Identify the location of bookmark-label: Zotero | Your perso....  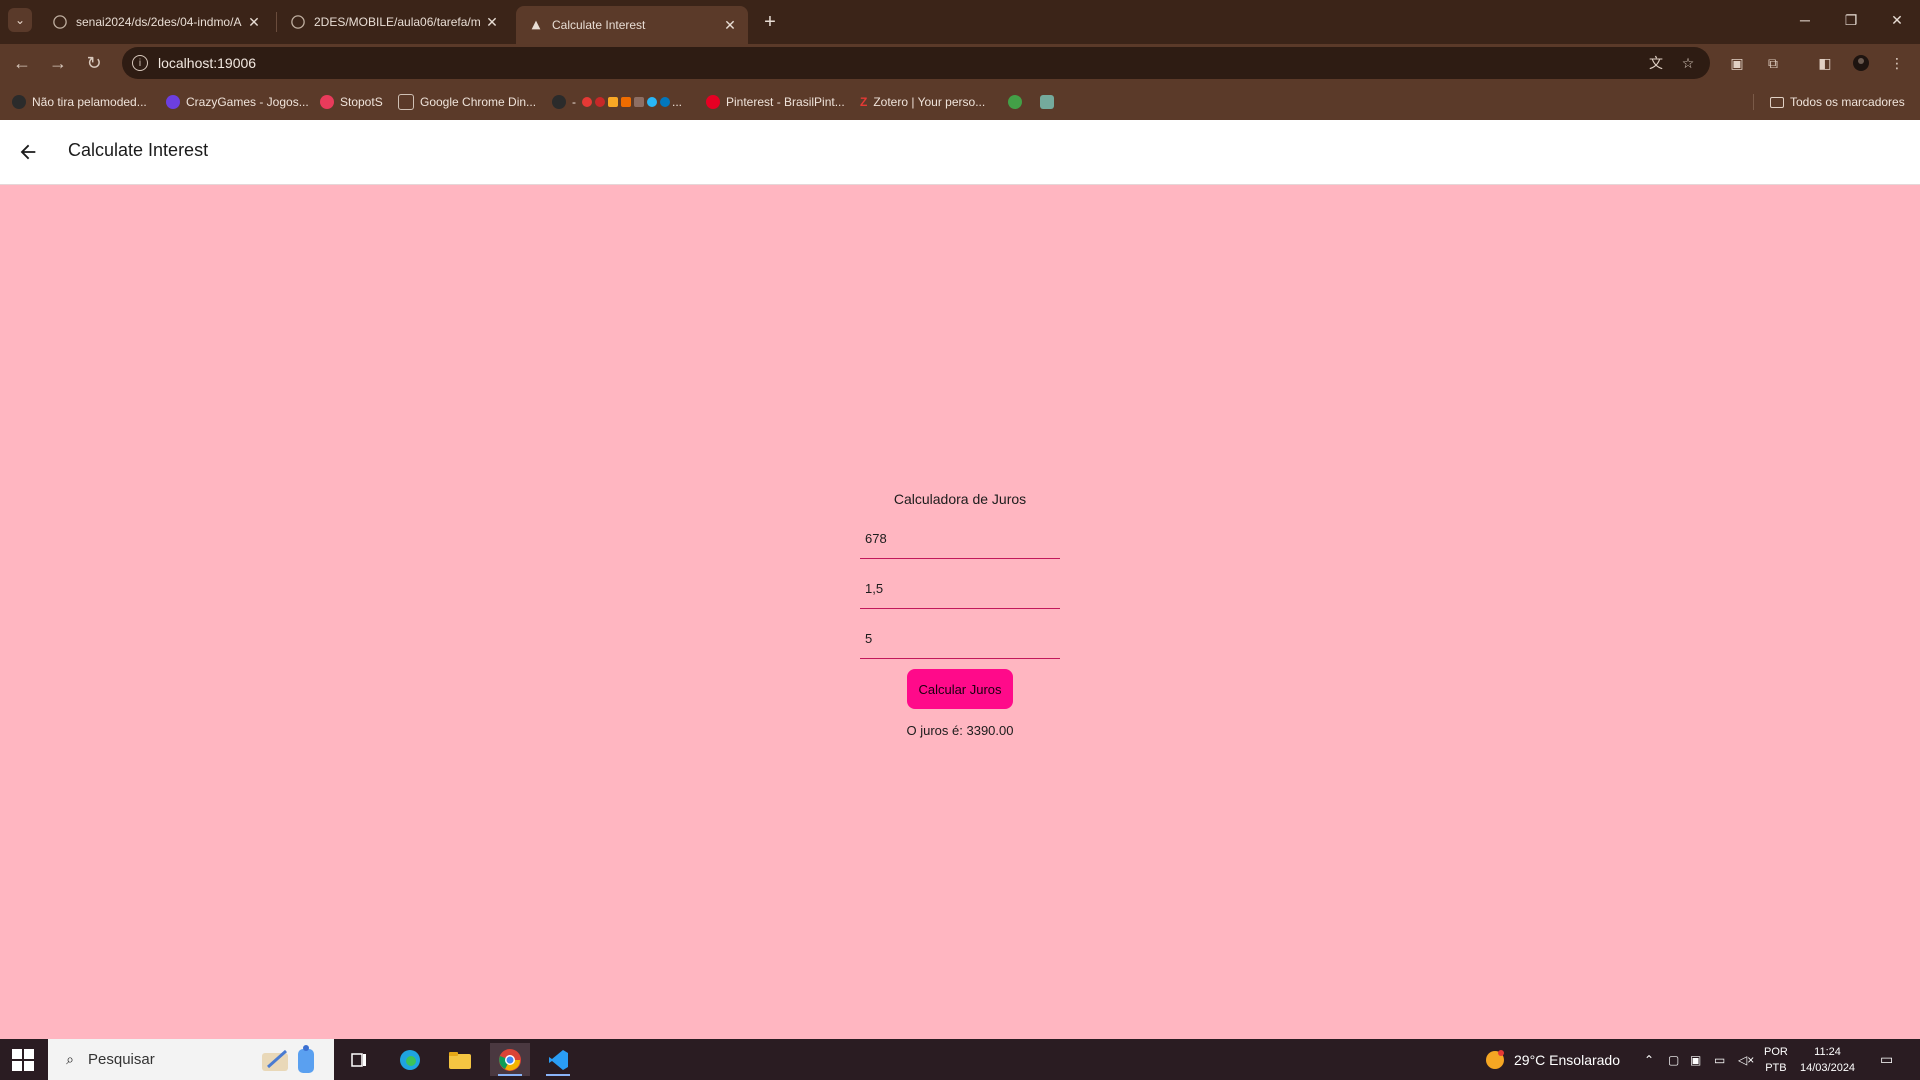
(929, 102).